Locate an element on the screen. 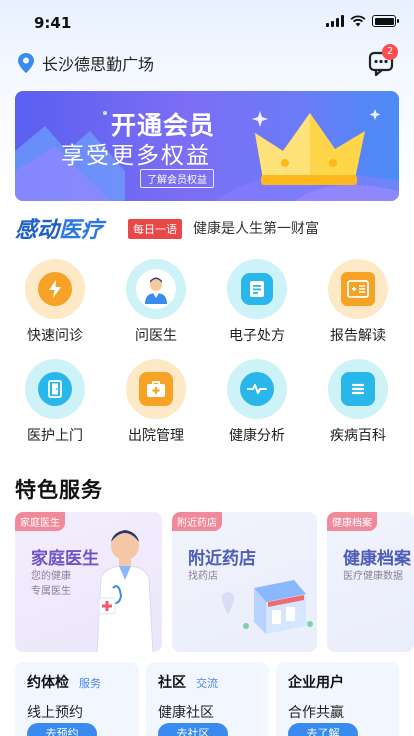 This screenshot has width=414, height=736. card-desc: 您的健康 专属医生 is located at coordinates (51, 584).